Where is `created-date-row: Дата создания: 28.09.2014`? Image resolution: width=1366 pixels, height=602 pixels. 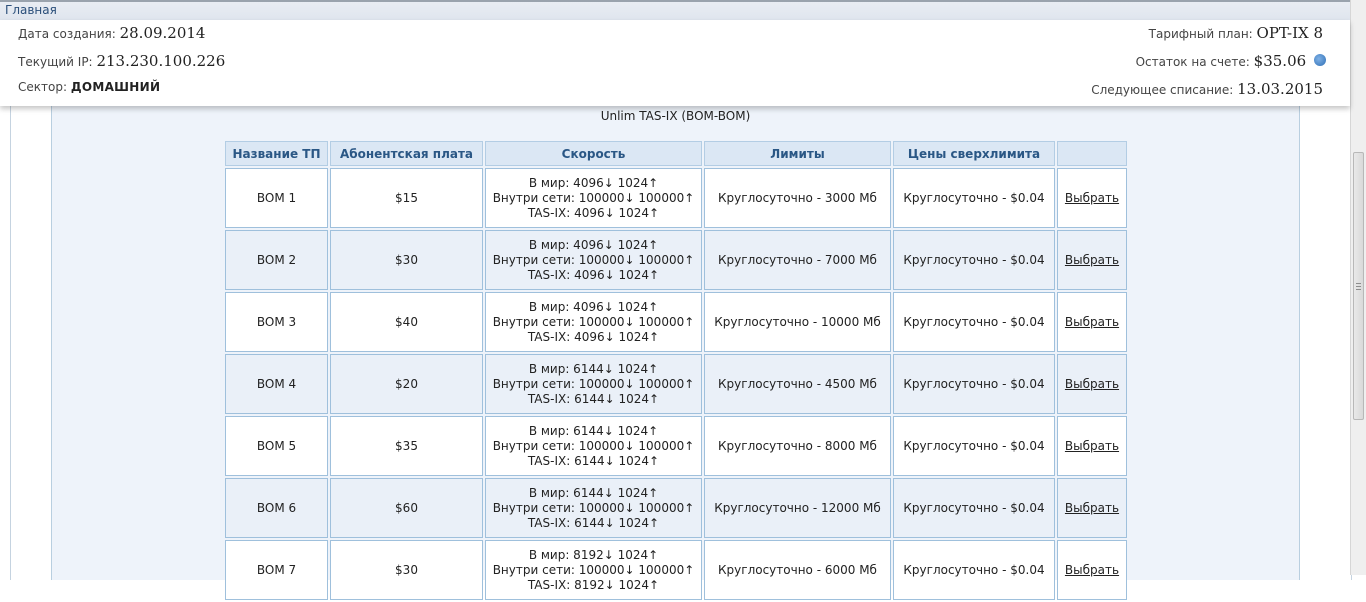
created-date-row: Дата создания: 28.09.2014 is located at coordinates (111, 35).